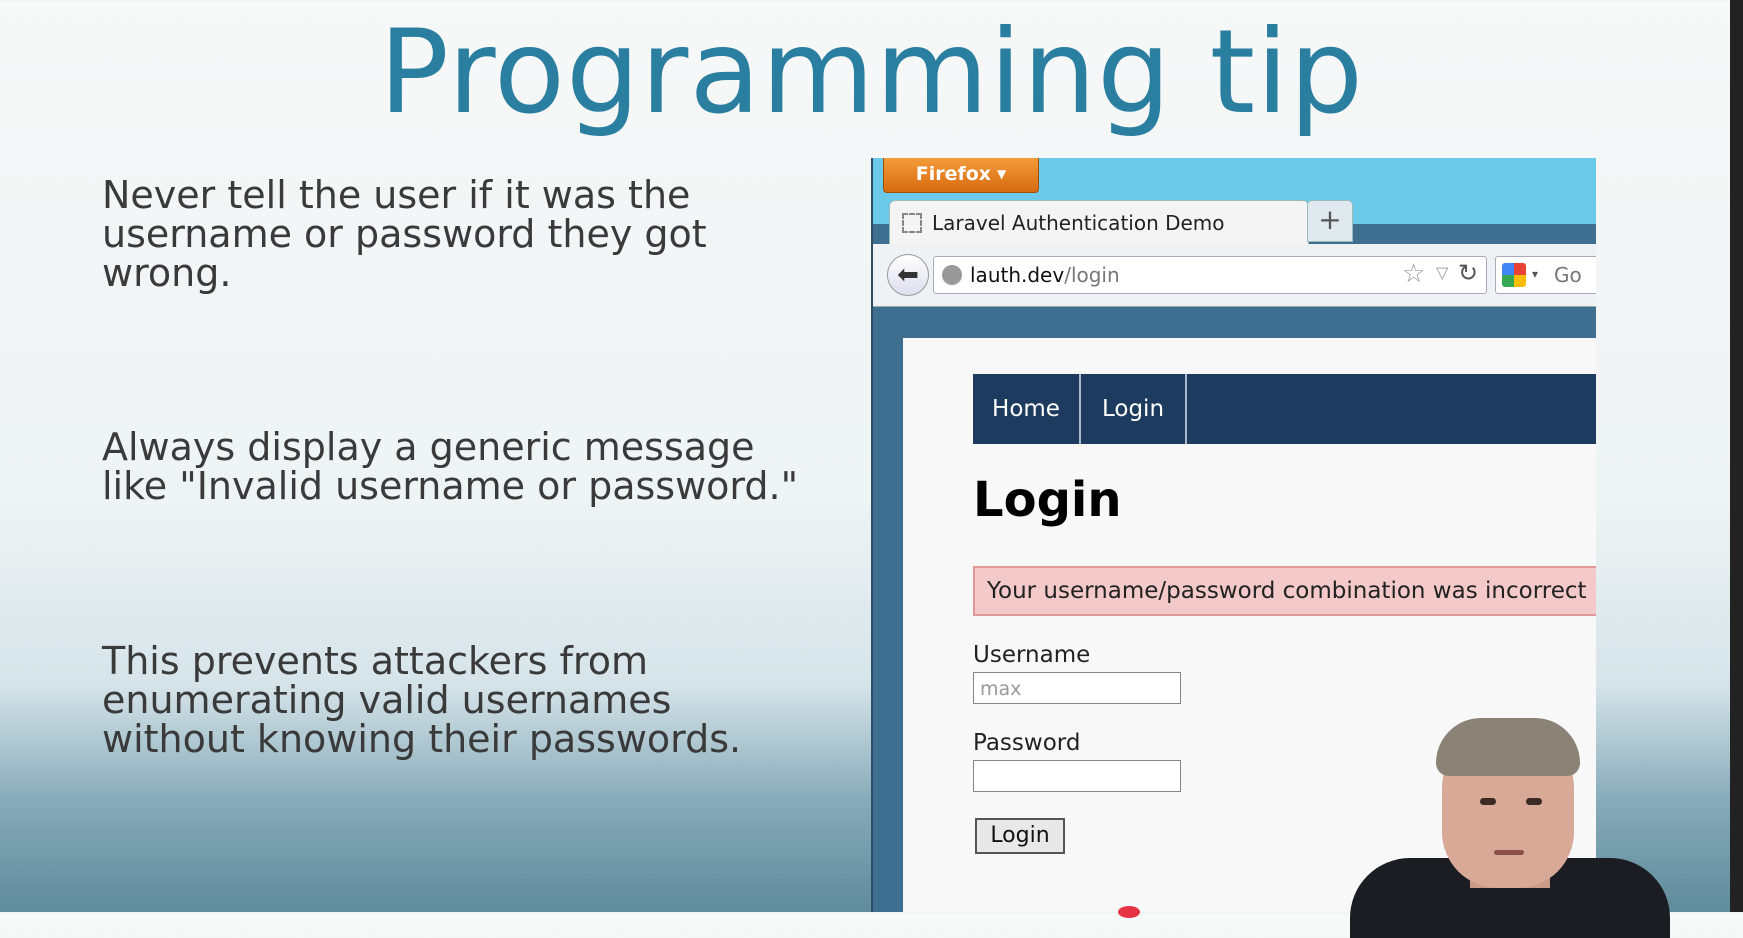 The image size is (1743, 938). What do you see at coordinates (1129, 912) in the screenshot?
I see `mouse-pointer-icon` at bounding box center [1129, 912].